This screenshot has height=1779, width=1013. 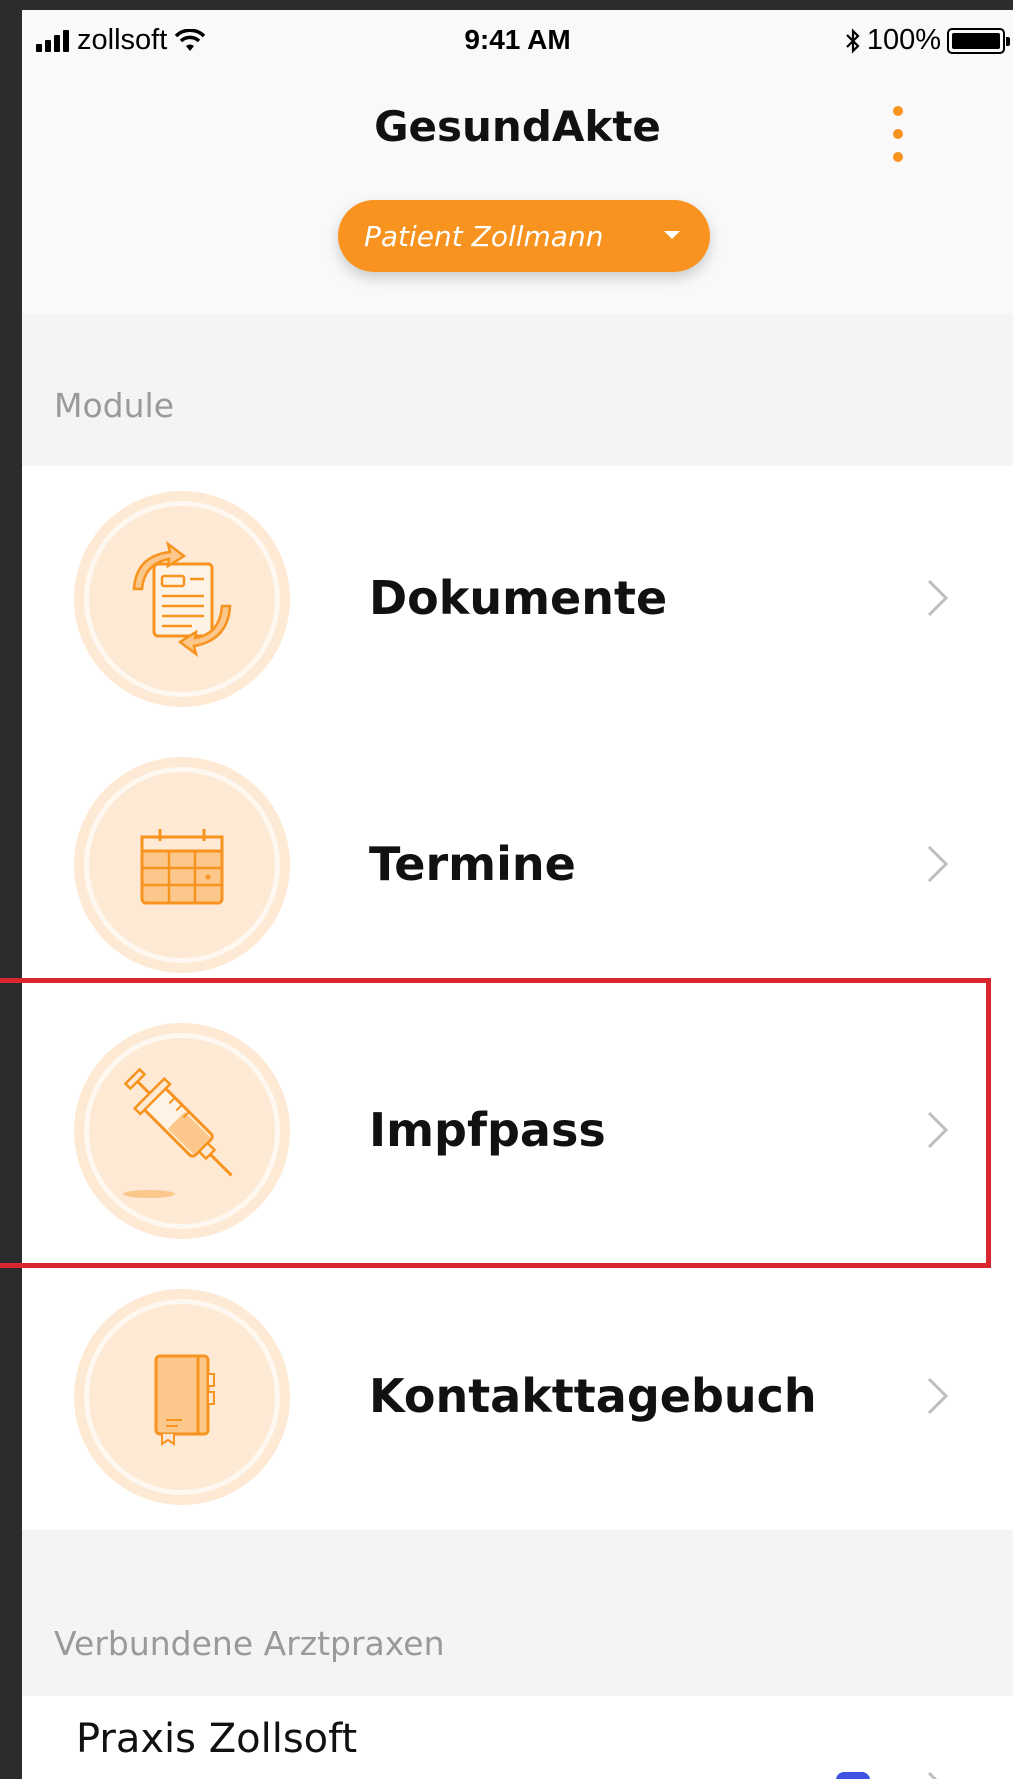 I want to click on practice-row: Praxis Zollsoft, so click(x=517, y=1737).